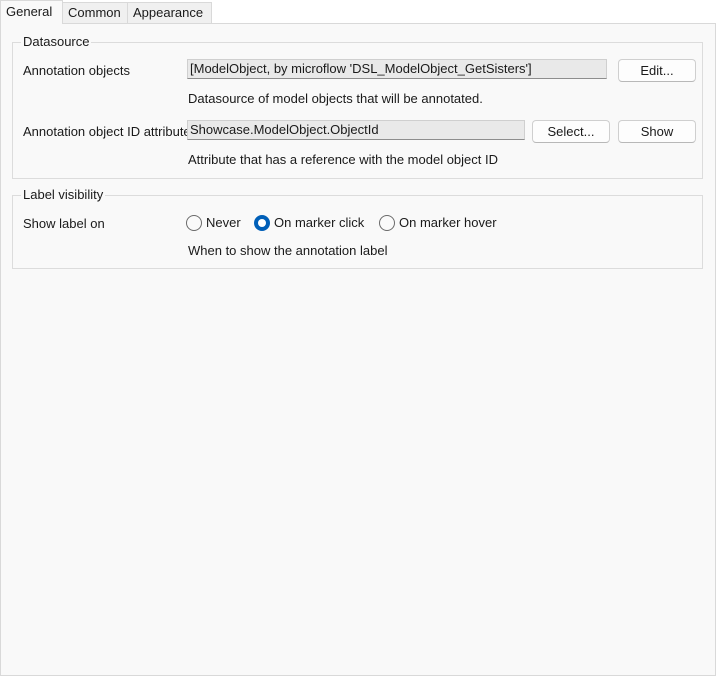 This screenshot has height=676, width=716. What do you see at coordinates (56, 42) in the screenshot?
I see `datasource-legend: Datasource` at bounding box center [56, 42].